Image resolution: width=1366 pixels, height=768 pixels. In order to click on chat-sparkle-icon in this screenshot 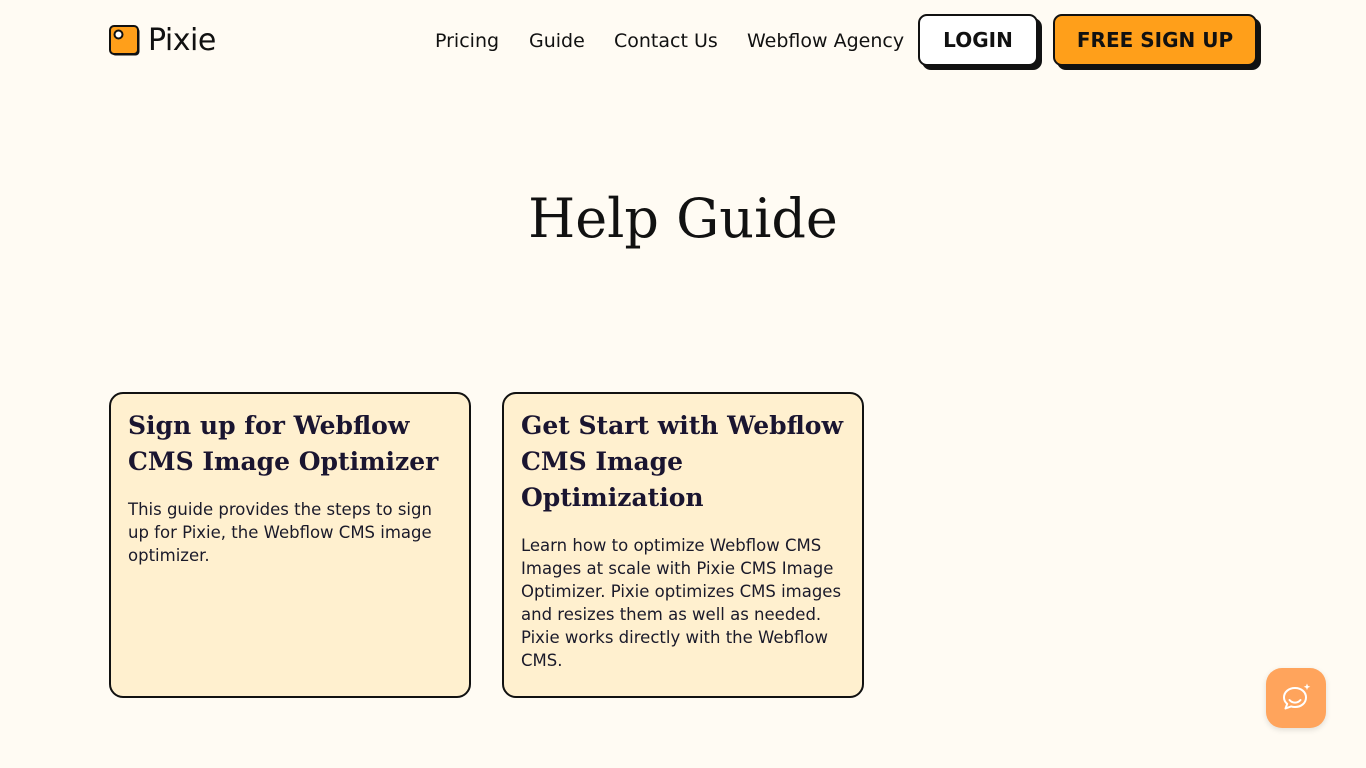, I will do `click(1297, 696)`.